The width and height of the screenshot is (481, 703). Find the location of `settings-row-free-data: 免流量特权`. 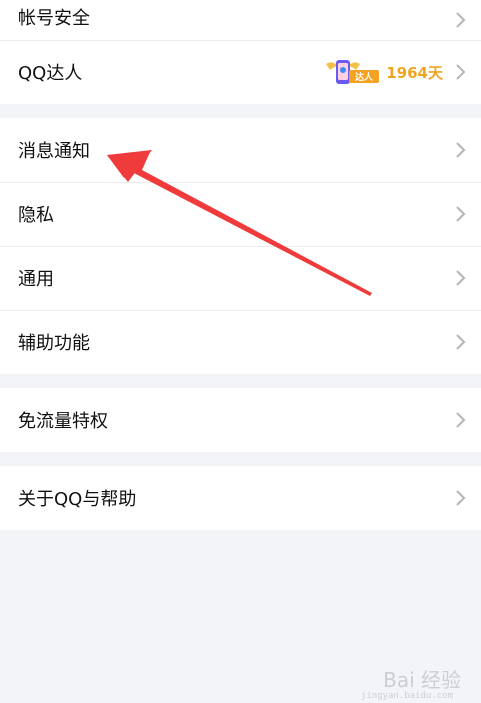

settings-row-free-data: 免流量特权 is located at coordinates (240, 420).